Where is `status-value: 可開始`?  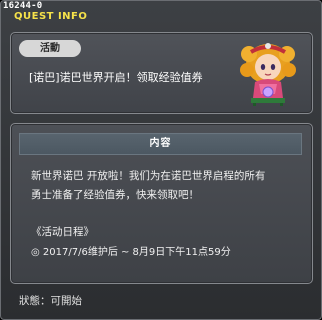 status-value: 可開始 is located at coordinates (66, 301).